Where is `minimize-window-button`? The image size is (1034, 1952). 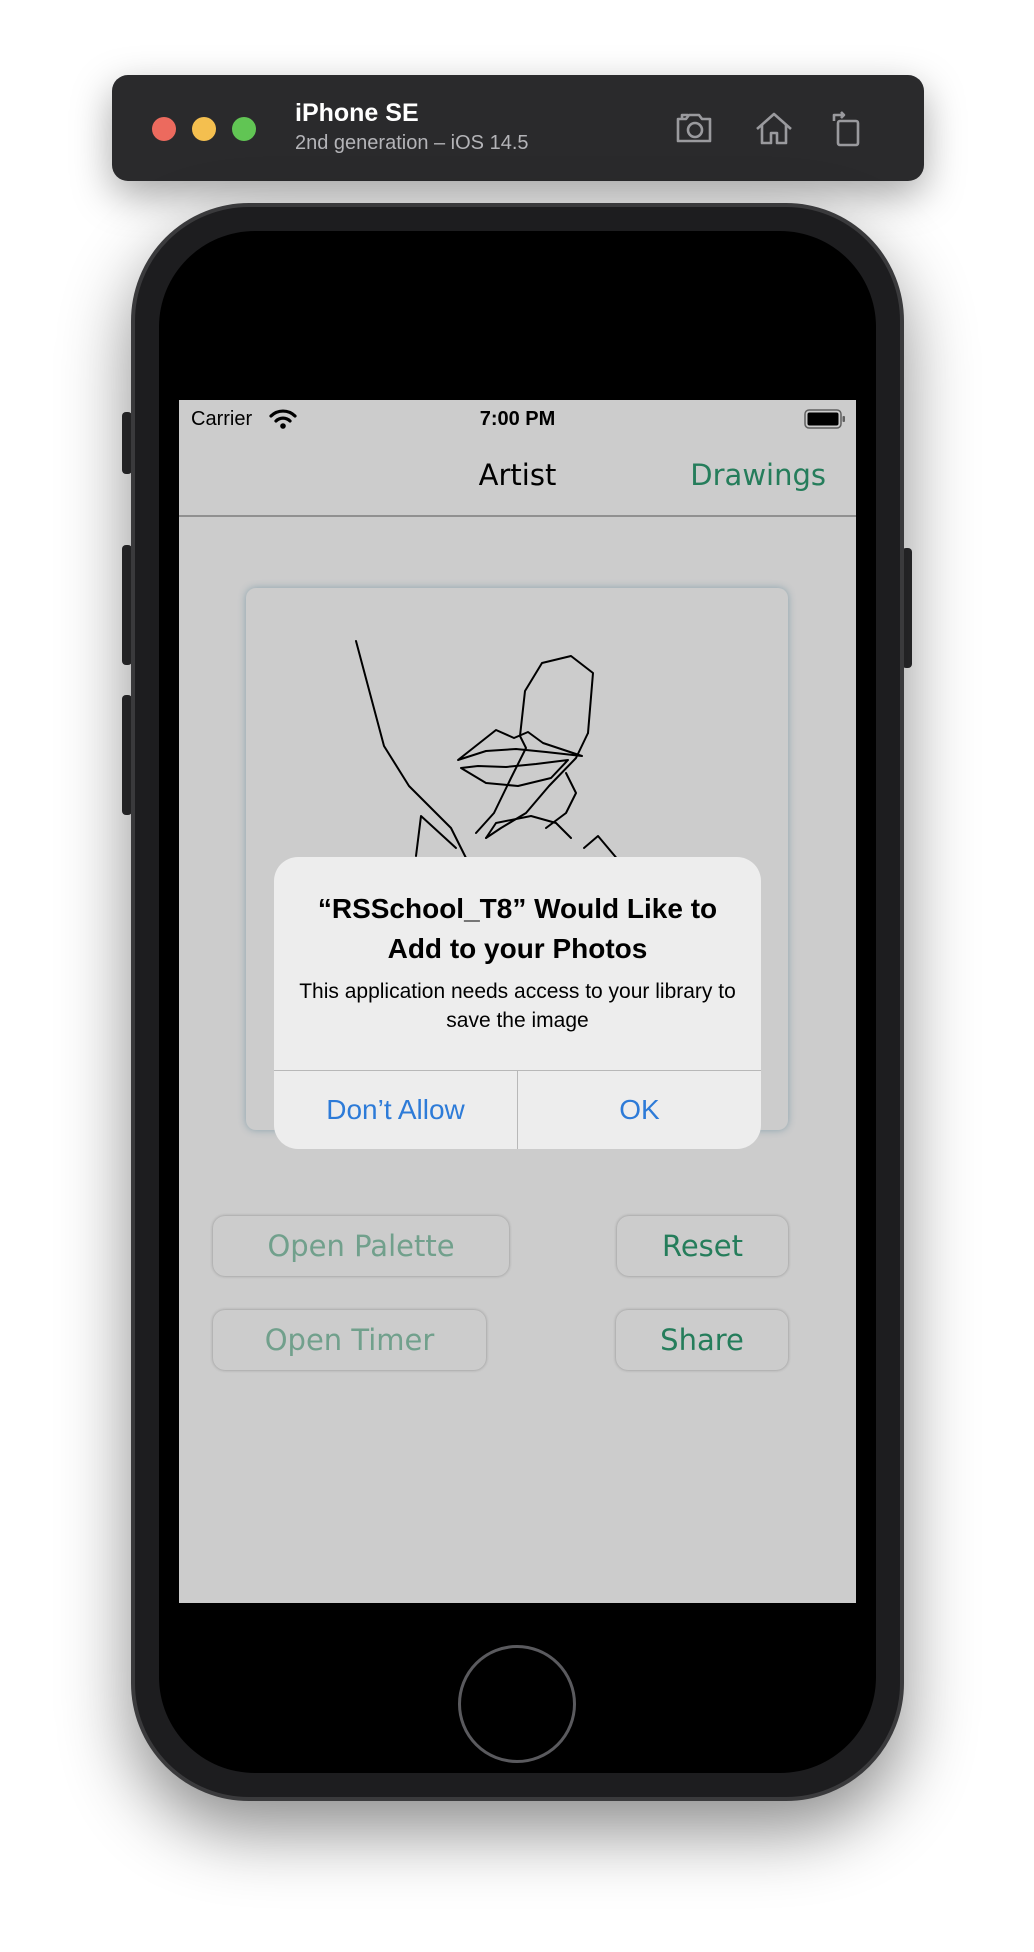 minimize-window-button is located at coordinates (204, 129).